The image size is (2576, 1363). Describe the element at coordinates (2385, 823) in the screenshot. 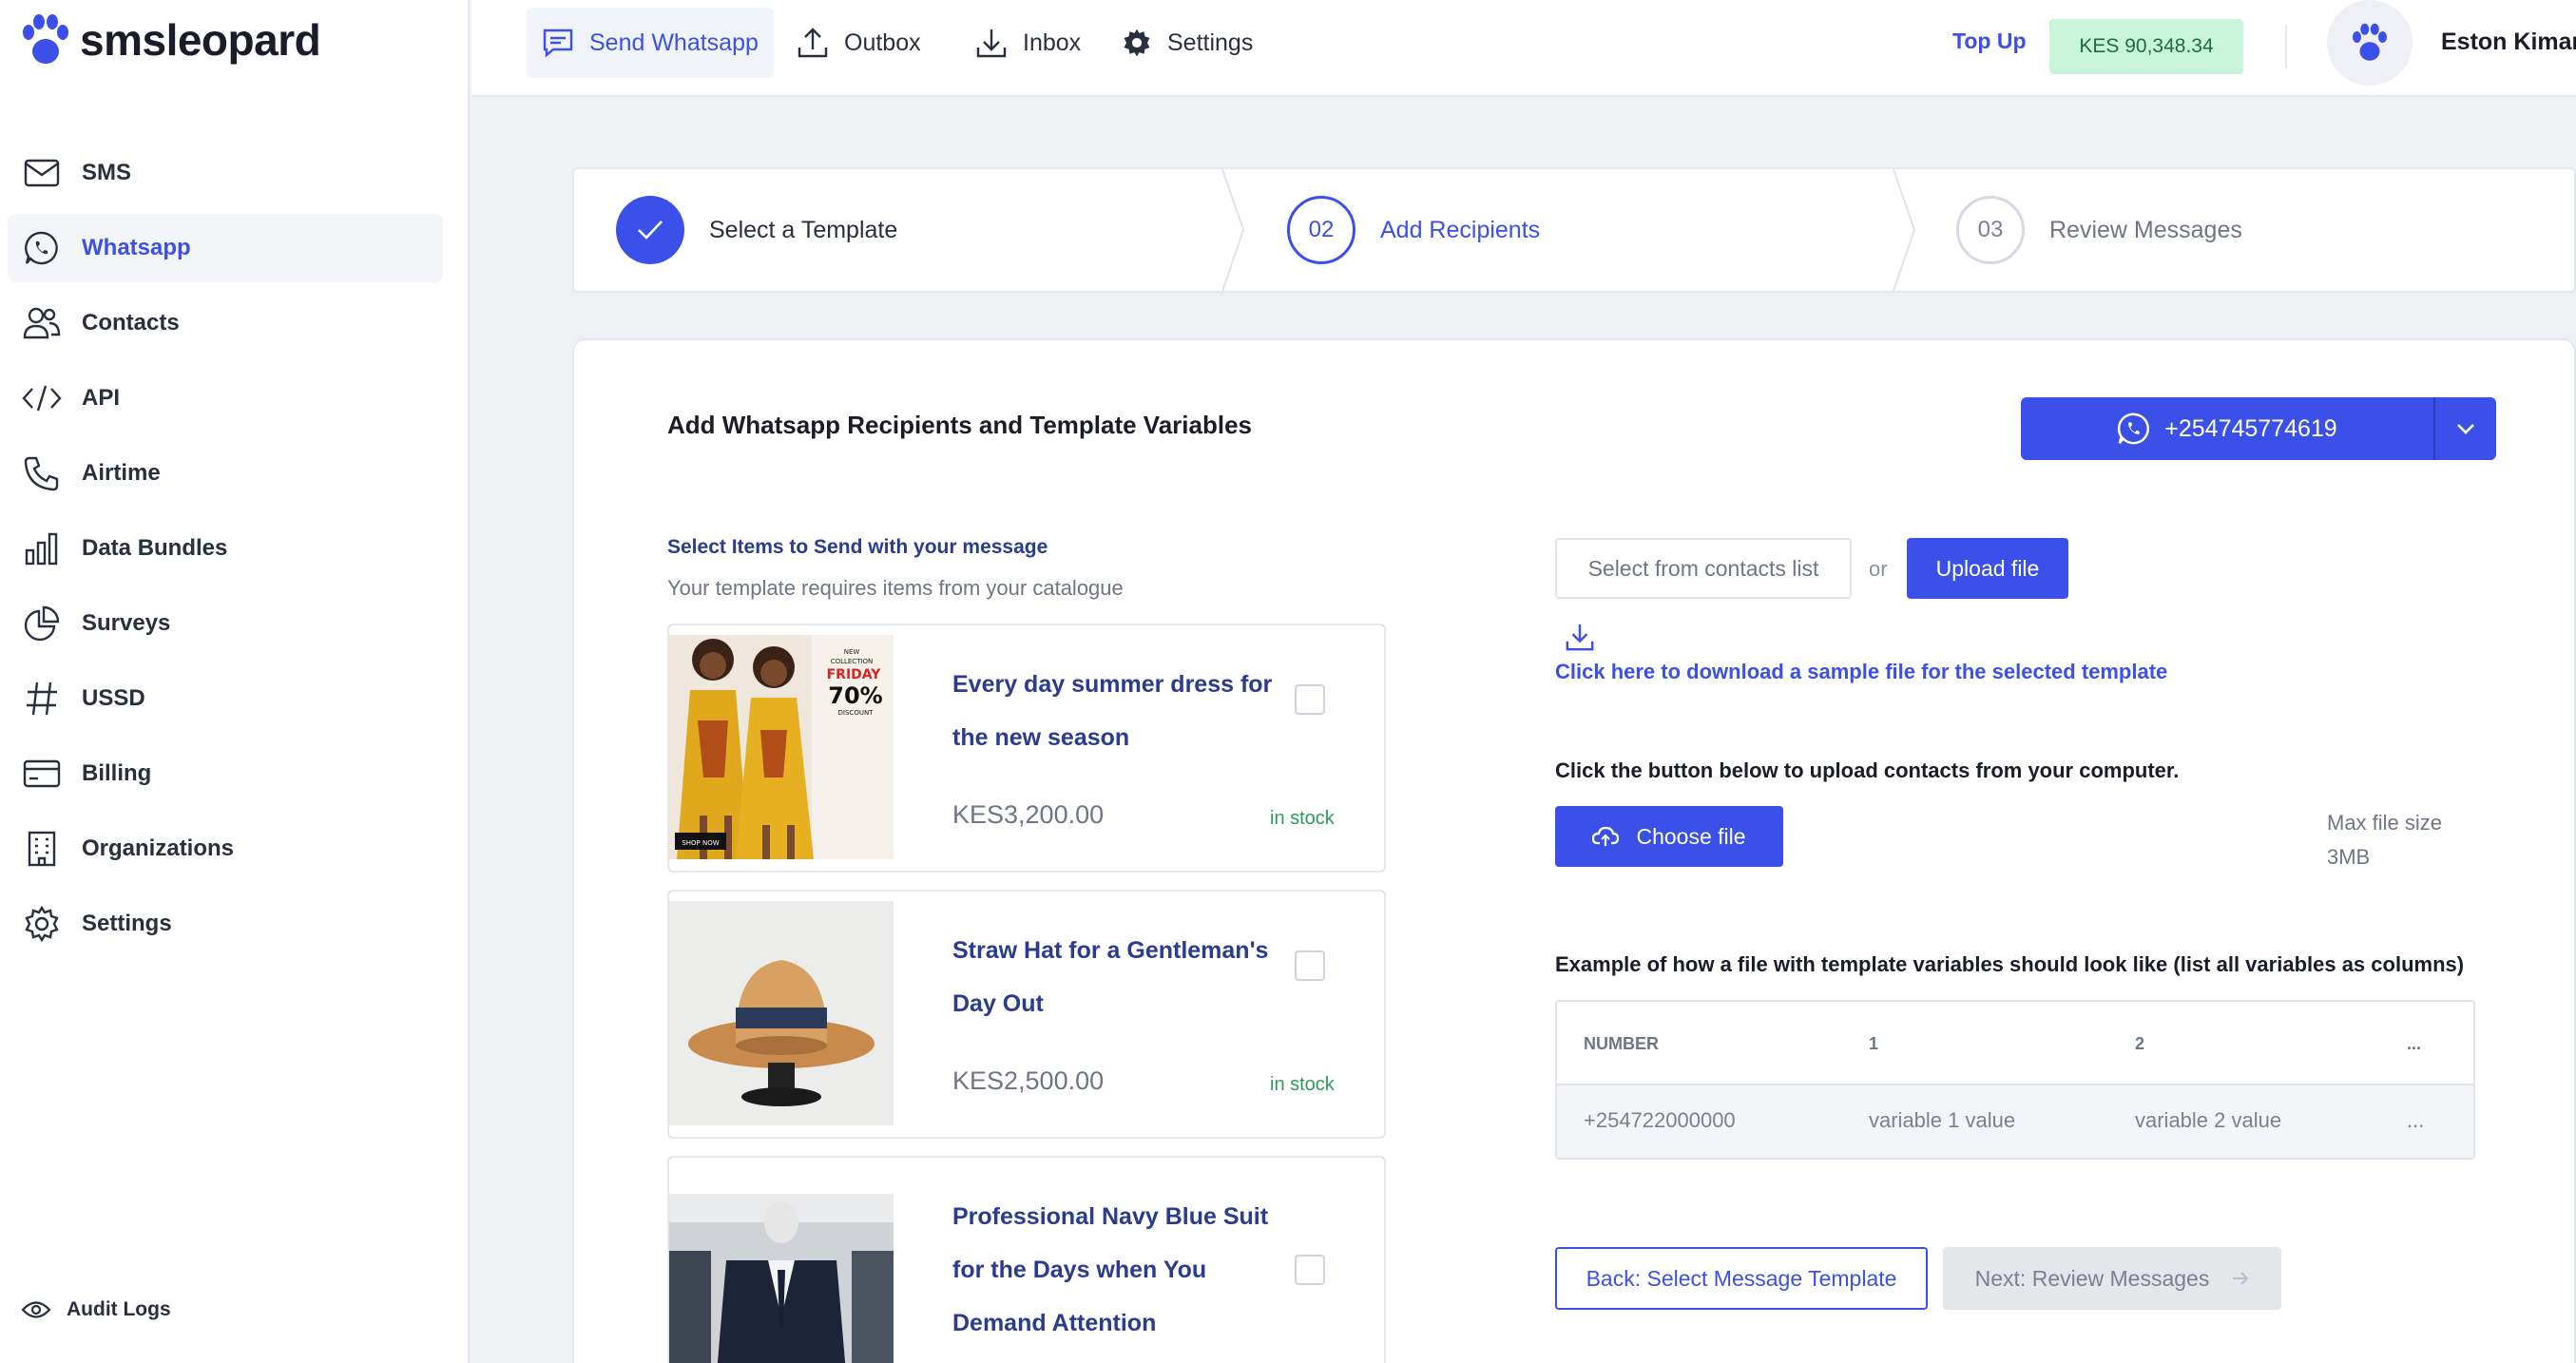

I see `max-size-label: Max file size` at that location.